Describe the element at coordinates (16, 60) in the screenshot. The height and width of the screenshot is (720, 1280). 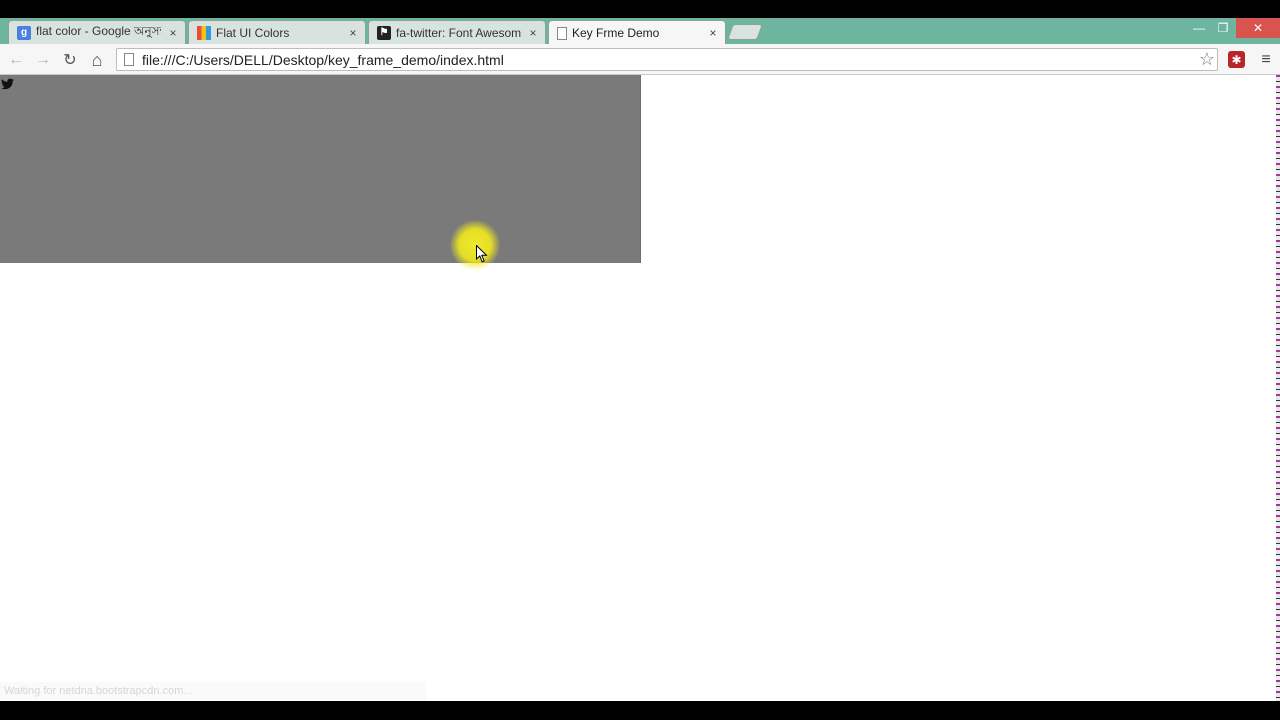
I see `back-button: ←` at that location.